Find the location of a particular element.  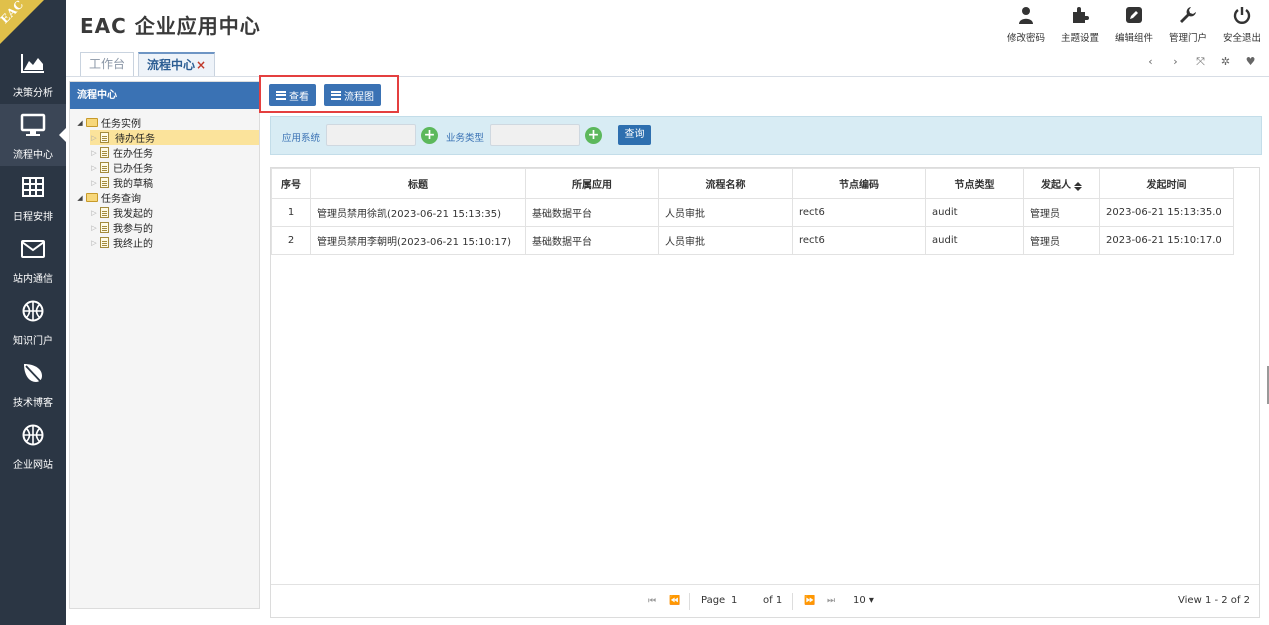

nav-item-messages: 站内通信 is located at coordinates (33, 259).